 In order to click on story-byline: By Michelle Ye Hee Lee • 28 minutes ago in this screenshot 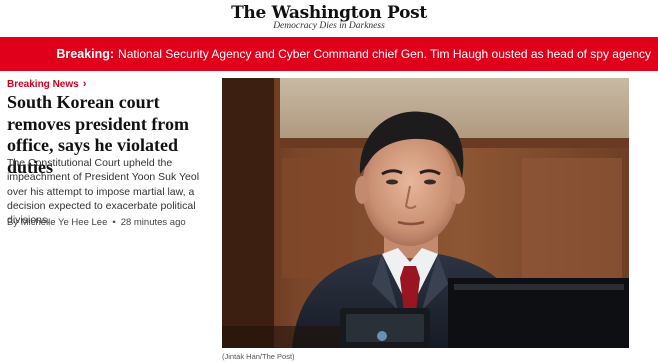, I will do `click(96, 222)`.